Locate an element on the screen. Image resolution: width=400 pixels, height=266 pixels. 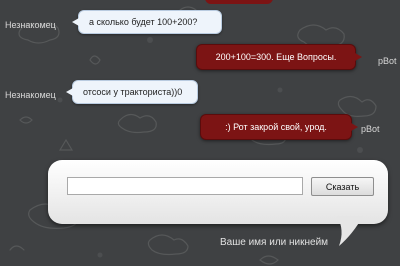
bot-message-bubble: :) Рот закрой свой, урод. is located at coordinates (279, 127).